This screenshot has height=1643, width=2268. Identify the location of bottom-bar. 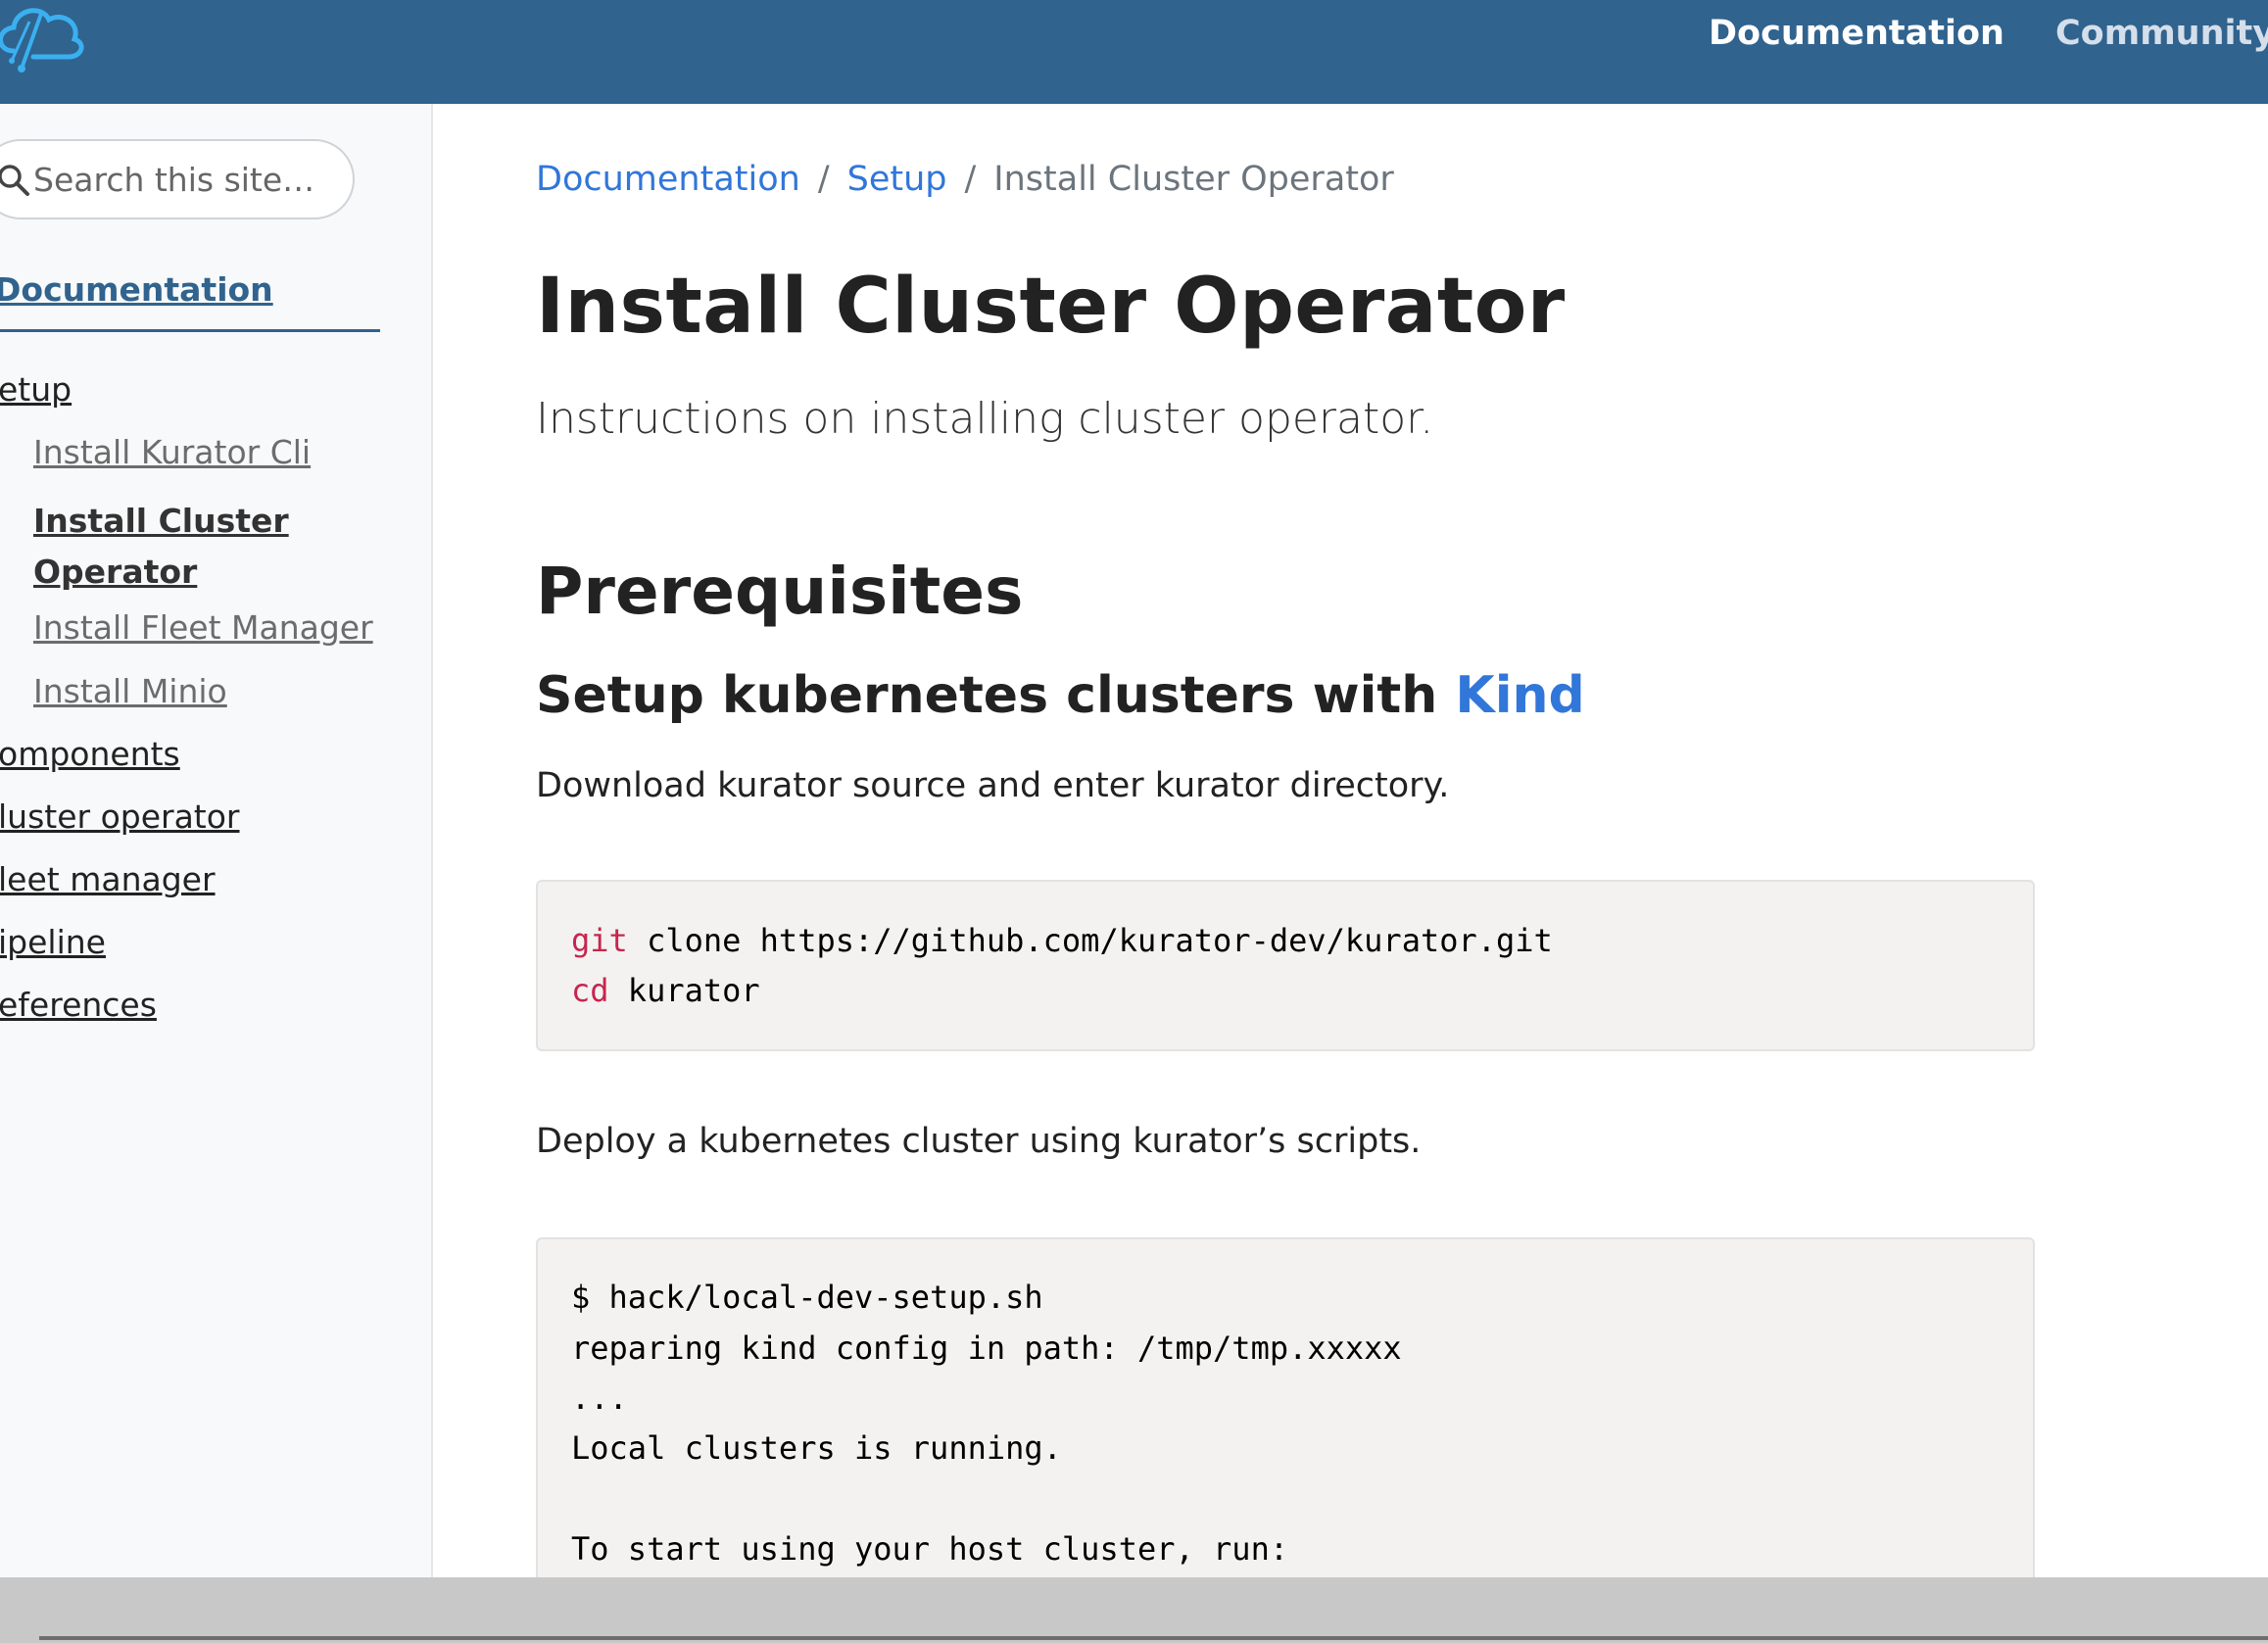
(1134, 1610).